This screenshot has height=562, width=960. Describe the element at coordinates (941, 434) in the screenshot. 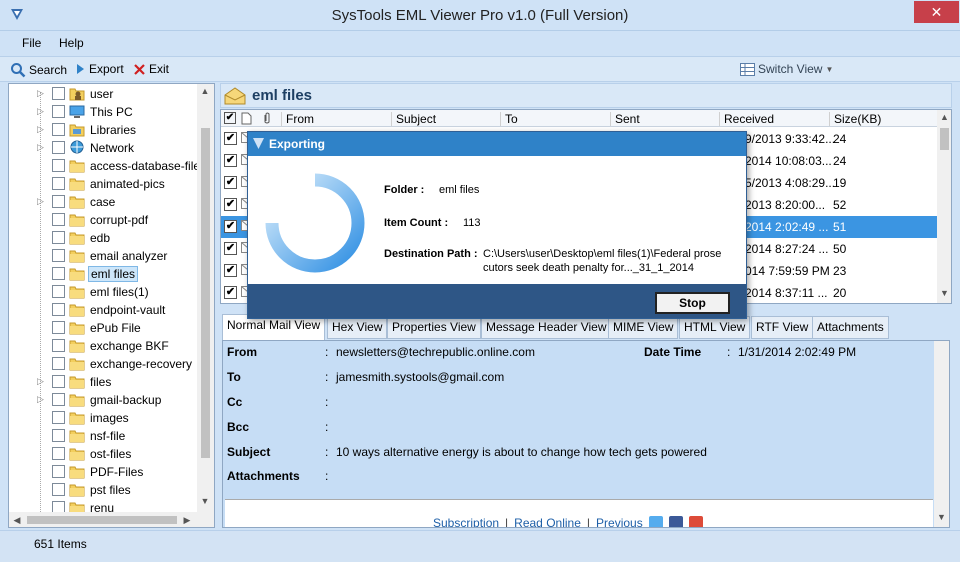

I see `detail-scrollbar: ▼` at that location.